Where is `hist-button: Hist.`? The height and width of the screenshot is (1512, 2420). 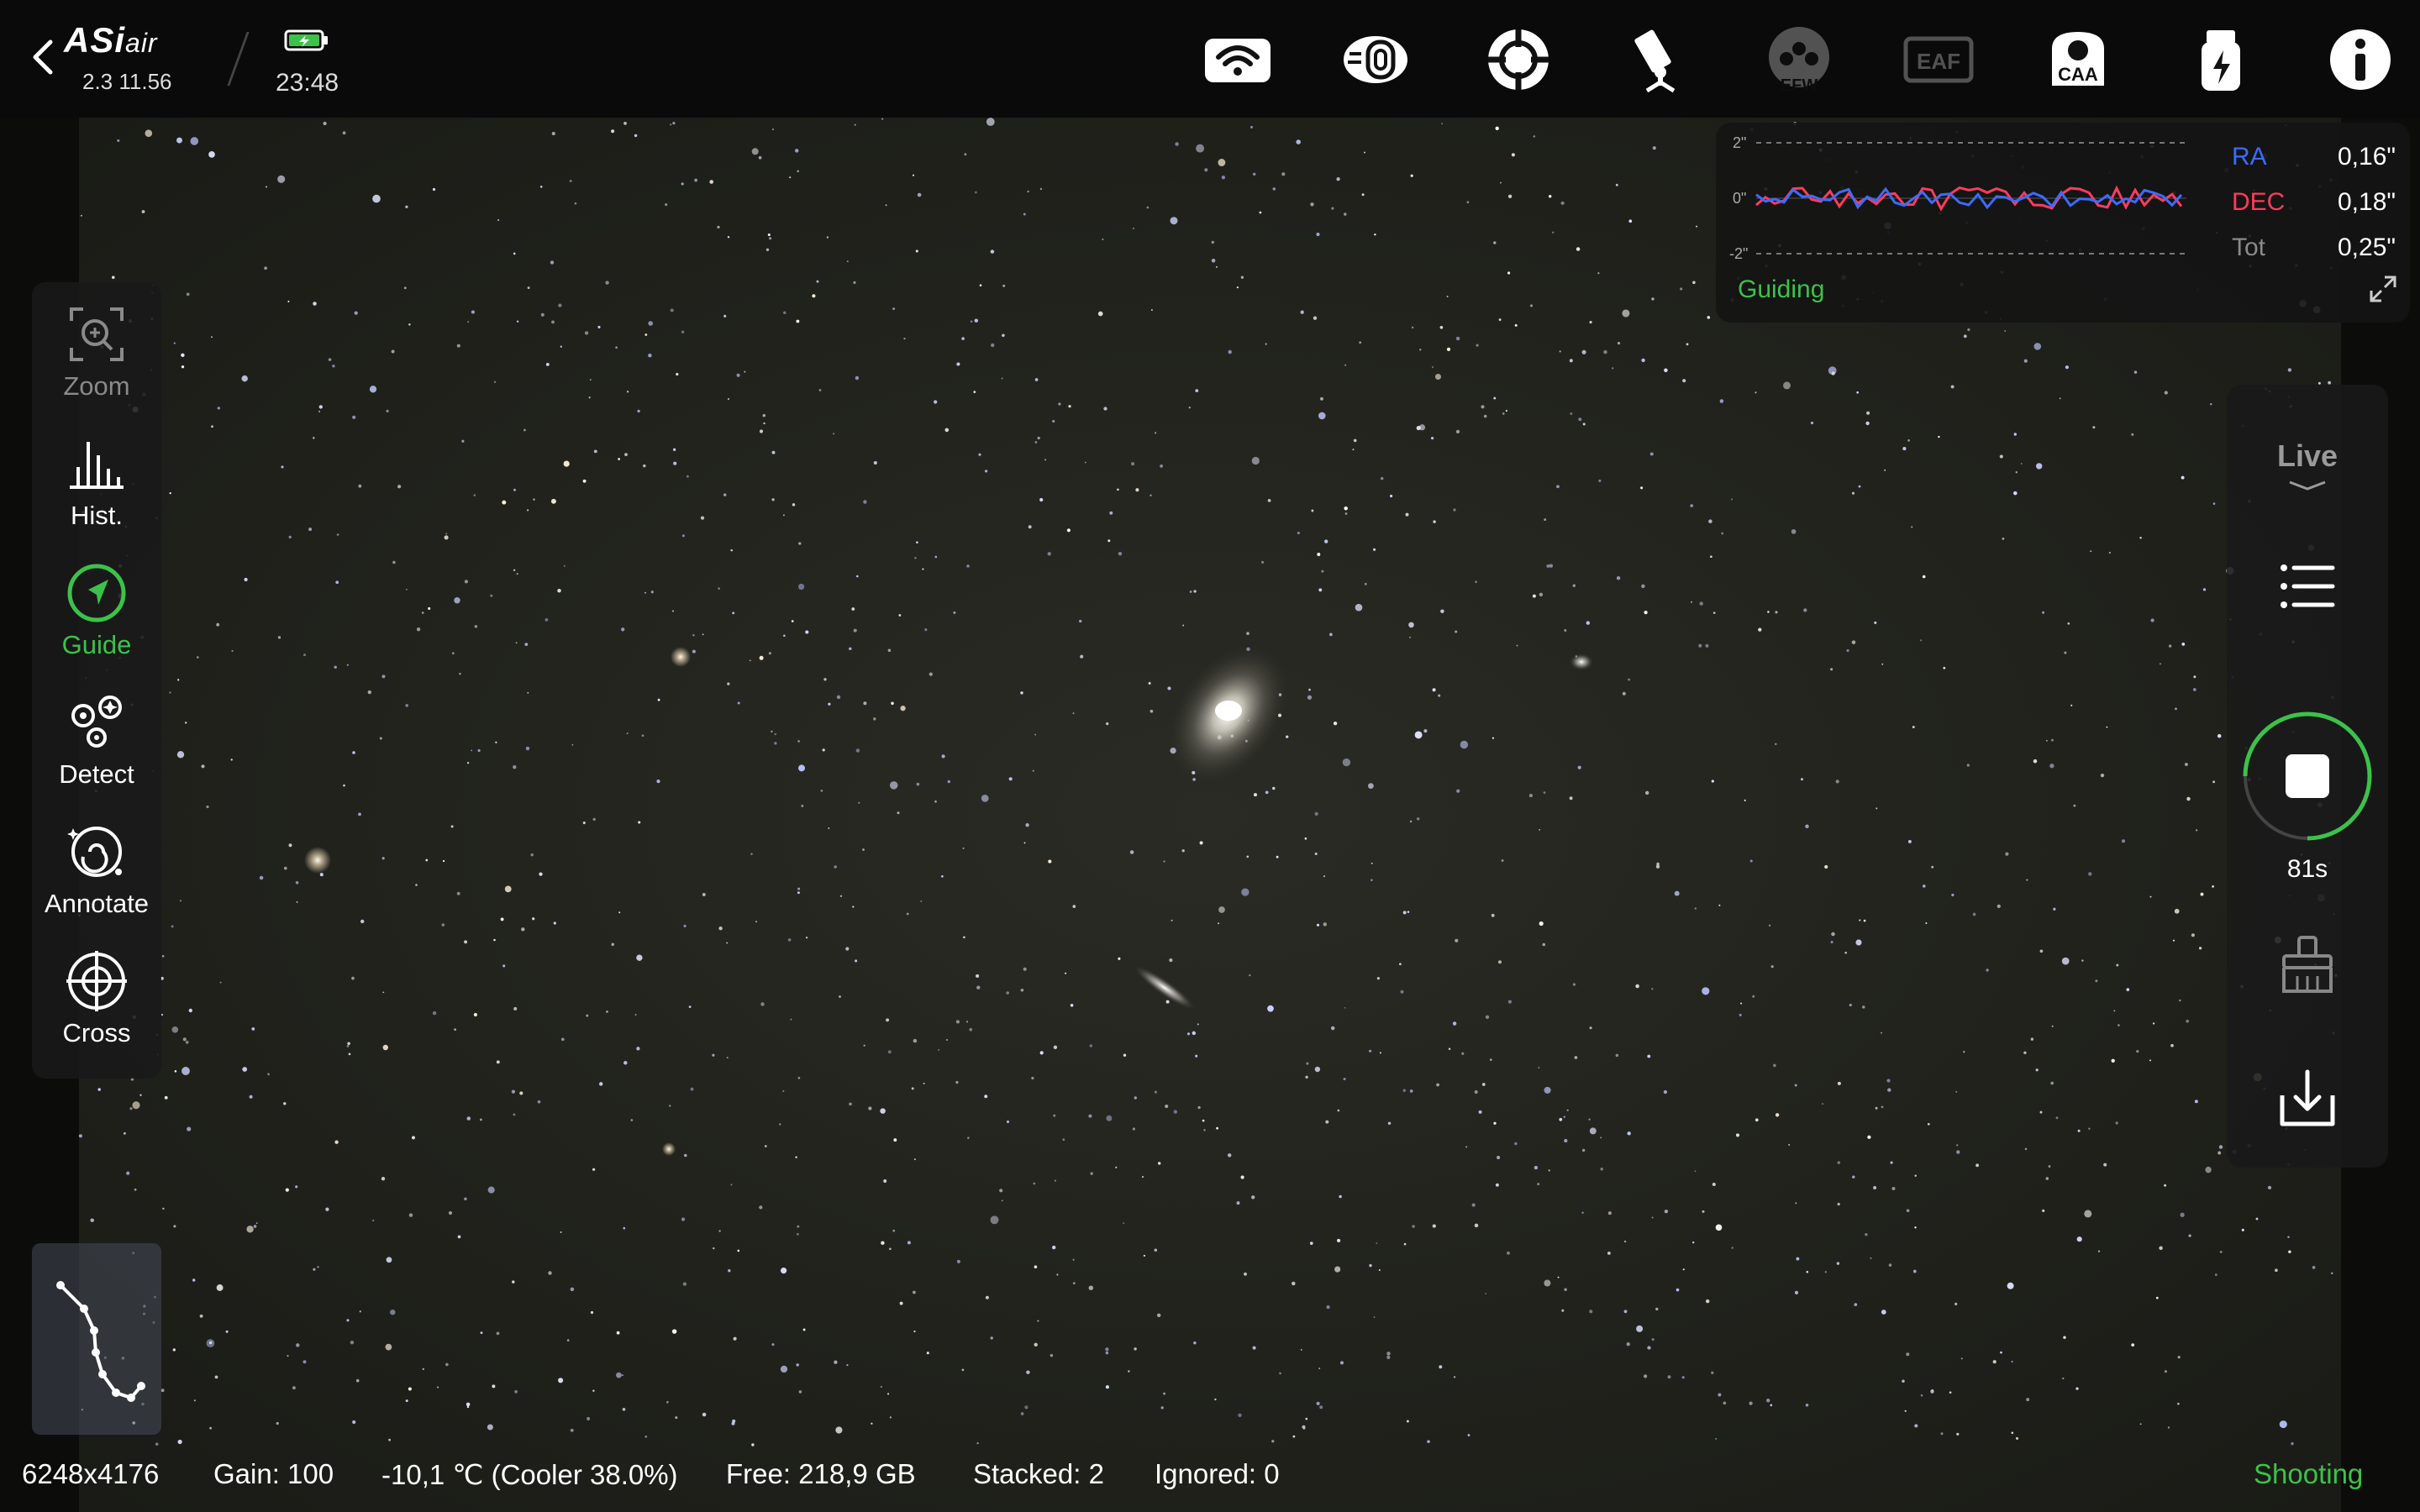
hist-button: Hist. is located at coordinates (96, 483).